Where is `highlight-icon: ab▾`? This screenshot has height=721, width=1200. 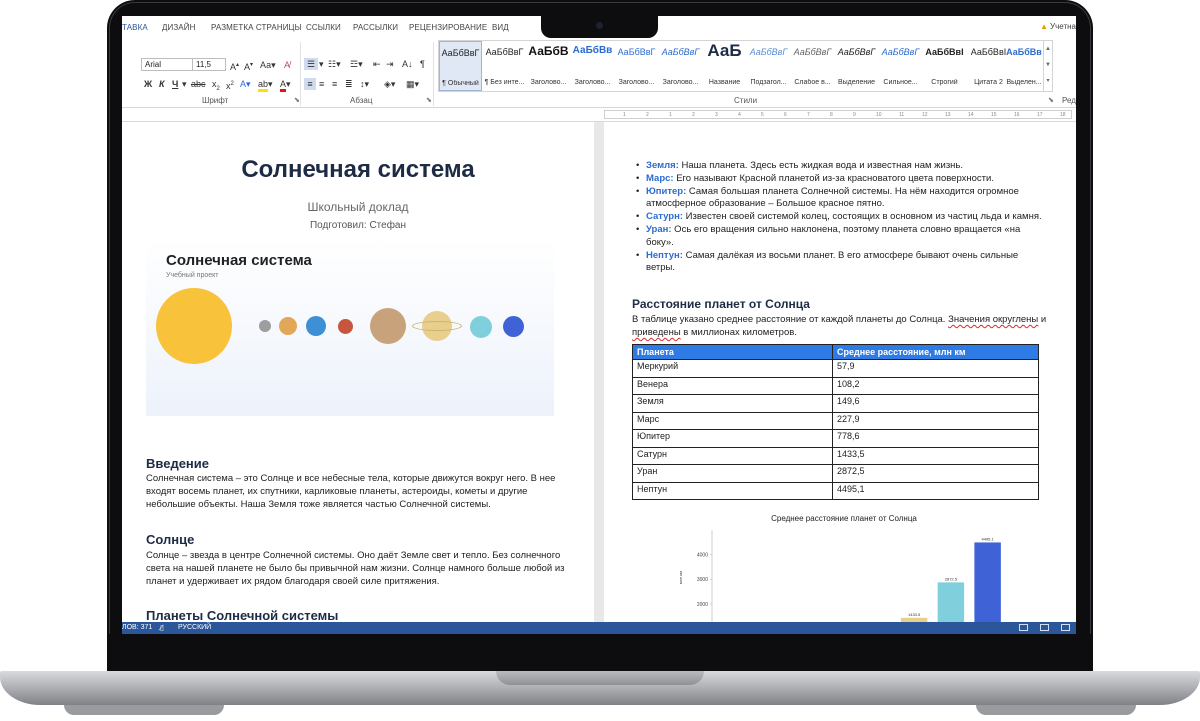
highlight-icon: ab▾ is located at coordinates (265, 85).